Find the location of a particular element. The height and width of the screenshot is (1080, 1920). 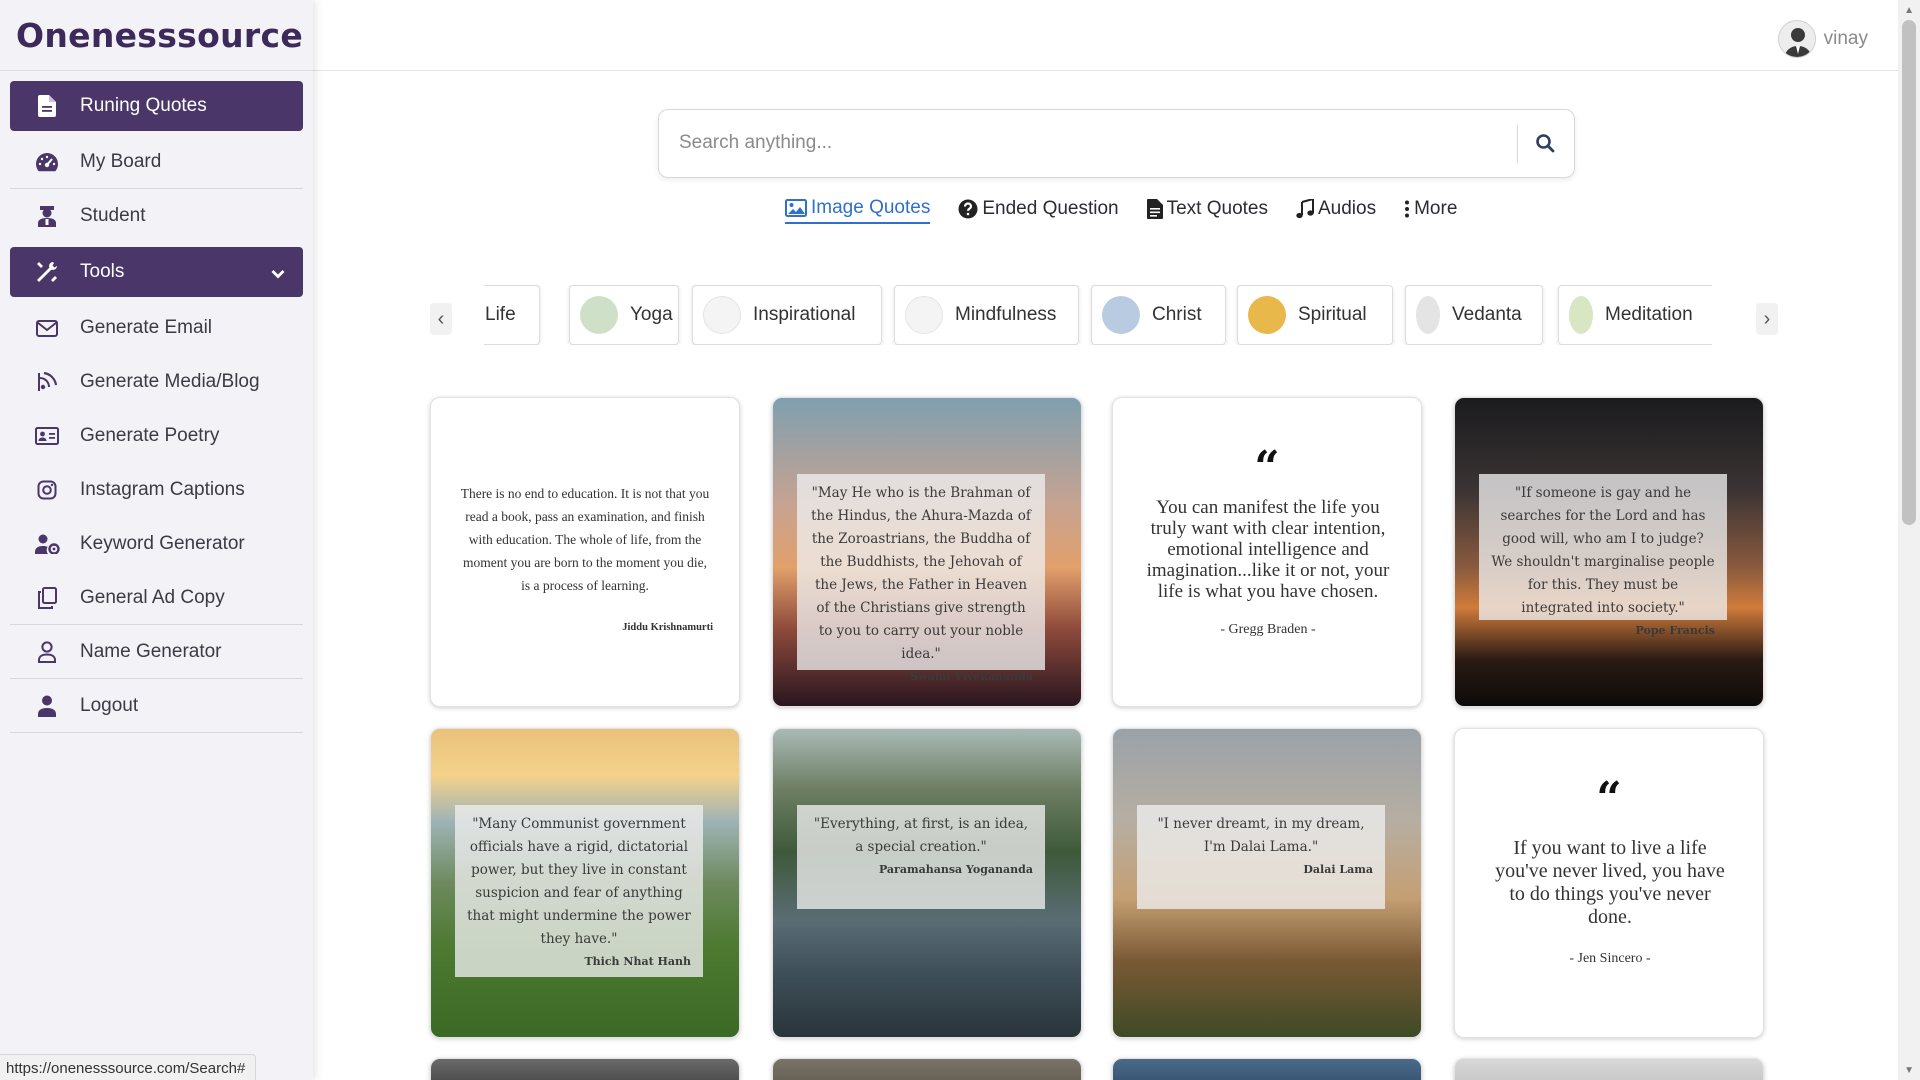

search-box is located at coordinates (1116, 143).